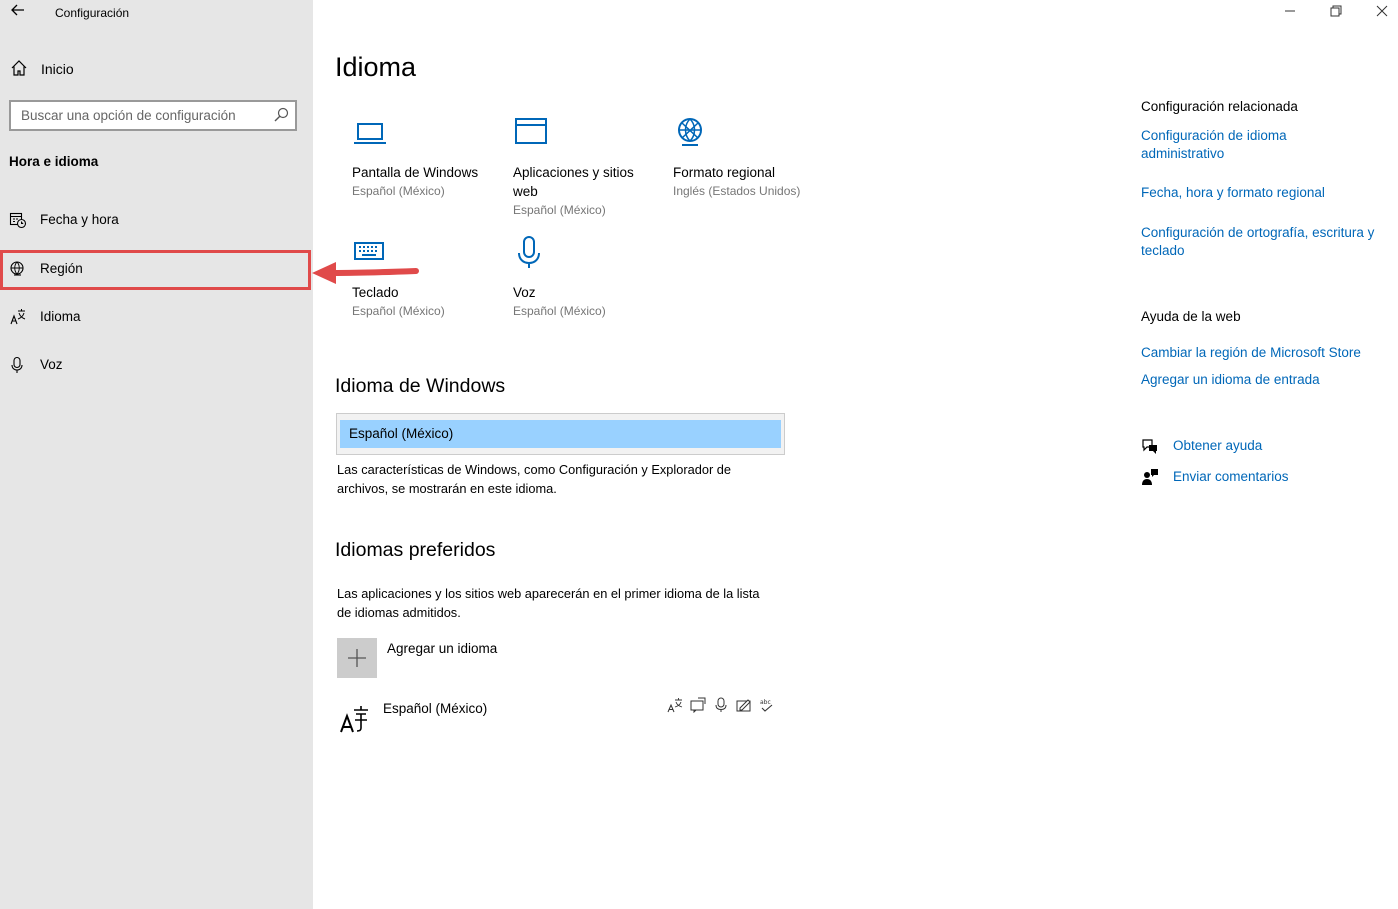 The image size is (1398, 909). Describe the element at coordinates (743, 705) in the screenshot. I see `handwriting-icon` at that location.